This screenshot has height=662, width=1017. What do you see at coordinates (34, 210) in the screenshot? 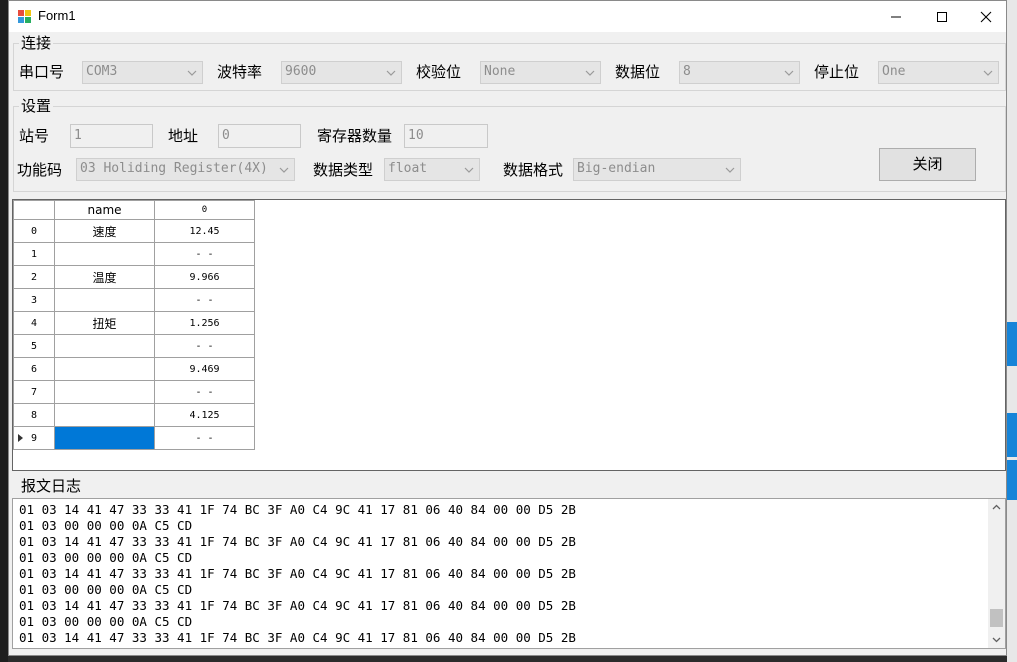
I see `grid-corner-header` at bounding box center [34, 210].